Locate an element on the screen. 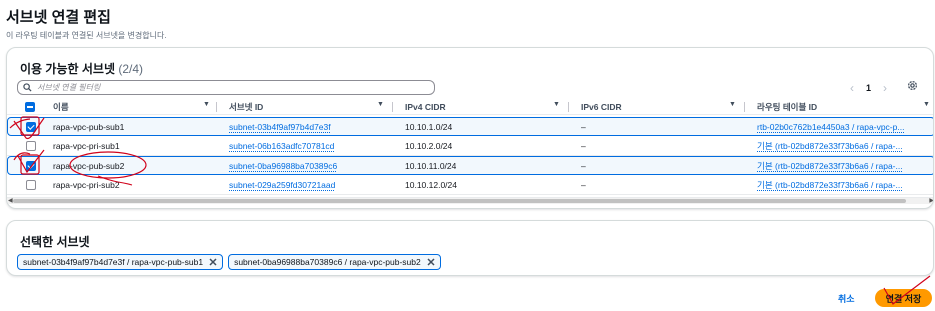 This screenshot has width=935, height=311. scroll-left-arrow-icon: ◀ is located at coordinates (10, 201).